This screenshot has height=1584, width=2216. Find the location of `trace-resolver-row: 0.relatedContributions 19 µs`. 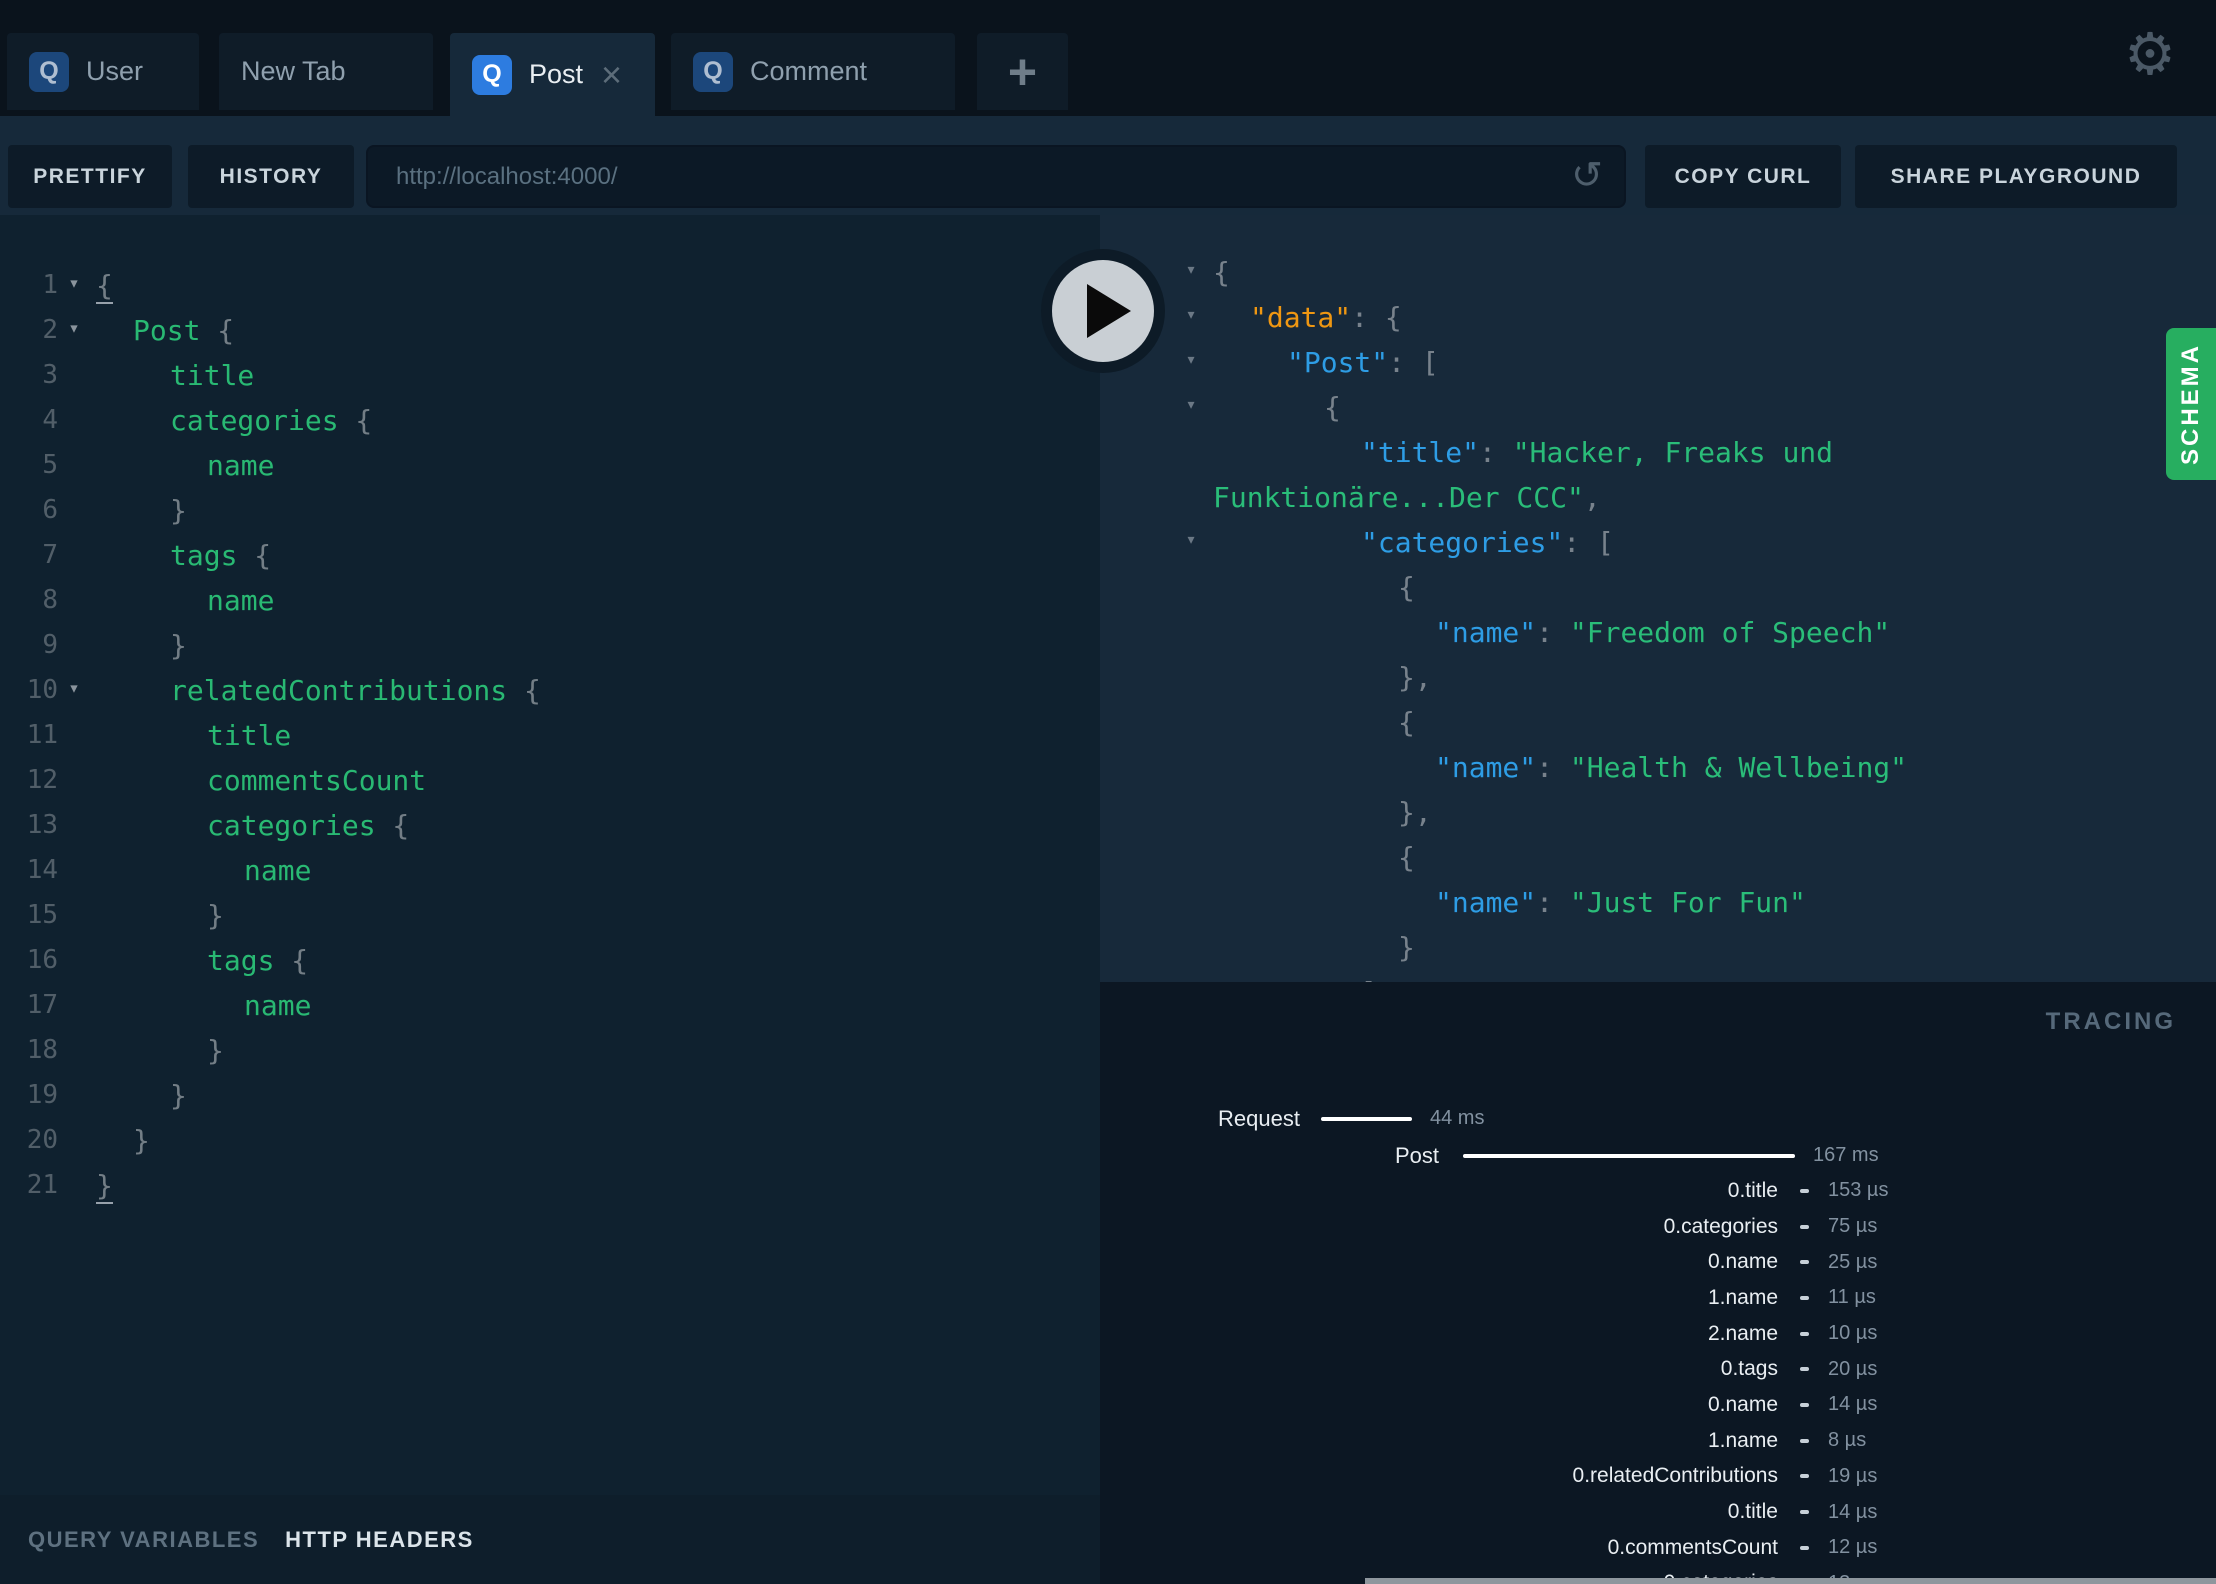

trace-resolver-row: 0.relatedContributions 19 µs is located at coordinates (1658, 1477).